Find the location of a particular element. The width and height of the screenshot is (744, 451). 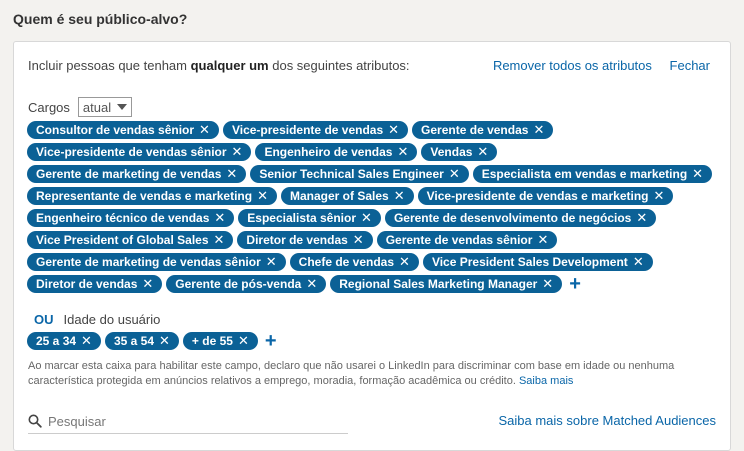

attribute-chip: Vice President of Global Sales ✕ is located at coordinates (130, 240).